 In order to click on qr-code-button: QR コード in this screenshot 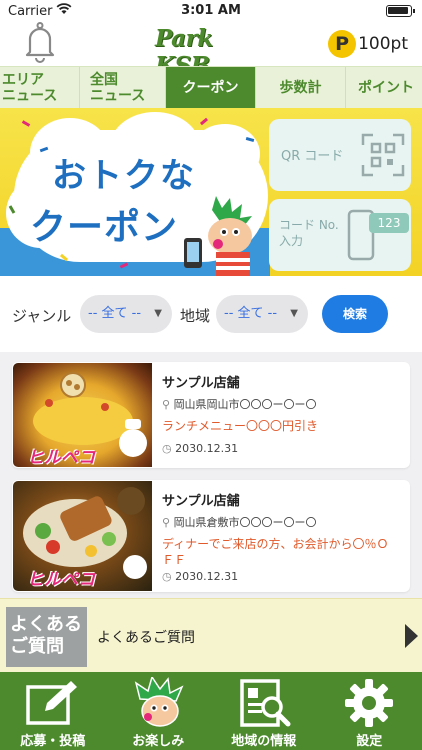, I will do `click(340, 155)`.